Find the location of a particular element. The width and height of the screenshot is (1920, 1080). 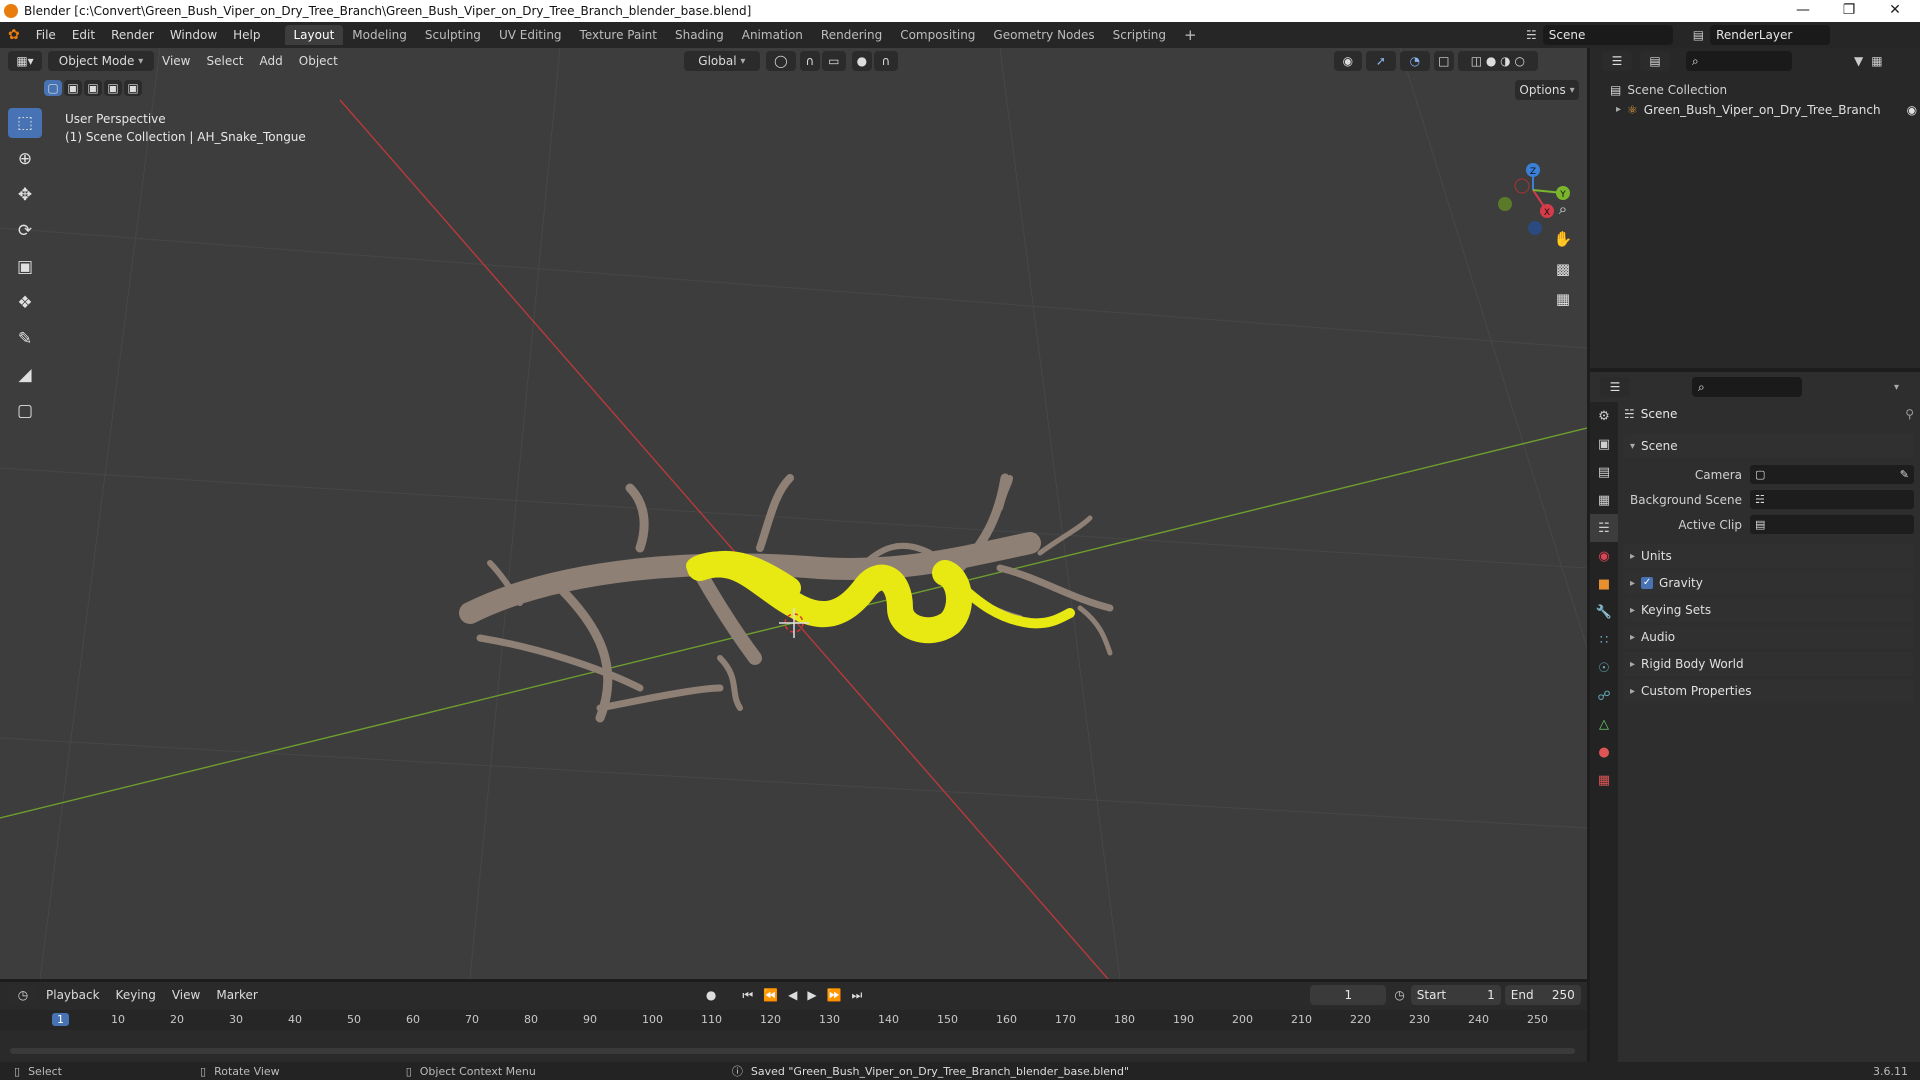

data-tab-icon: △ is located at coordinates (1604, 724).